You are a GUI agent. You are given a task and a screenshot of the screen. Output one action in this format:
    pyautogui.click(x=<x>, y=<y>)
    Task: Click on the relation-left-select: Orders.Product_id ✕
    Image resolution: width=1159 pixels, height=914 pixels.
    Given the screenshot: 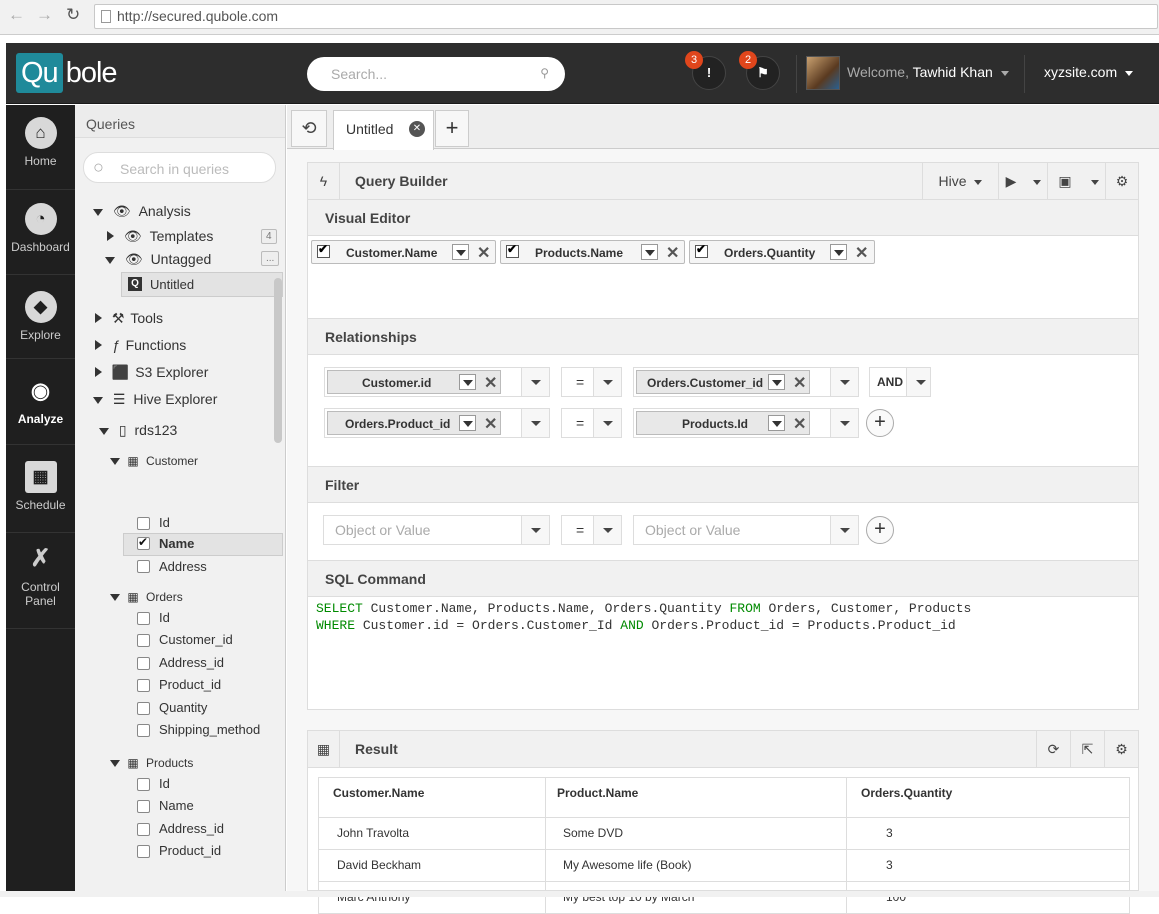 What is the action you would take?
    pyautogui.click(x=437, y=423)
    